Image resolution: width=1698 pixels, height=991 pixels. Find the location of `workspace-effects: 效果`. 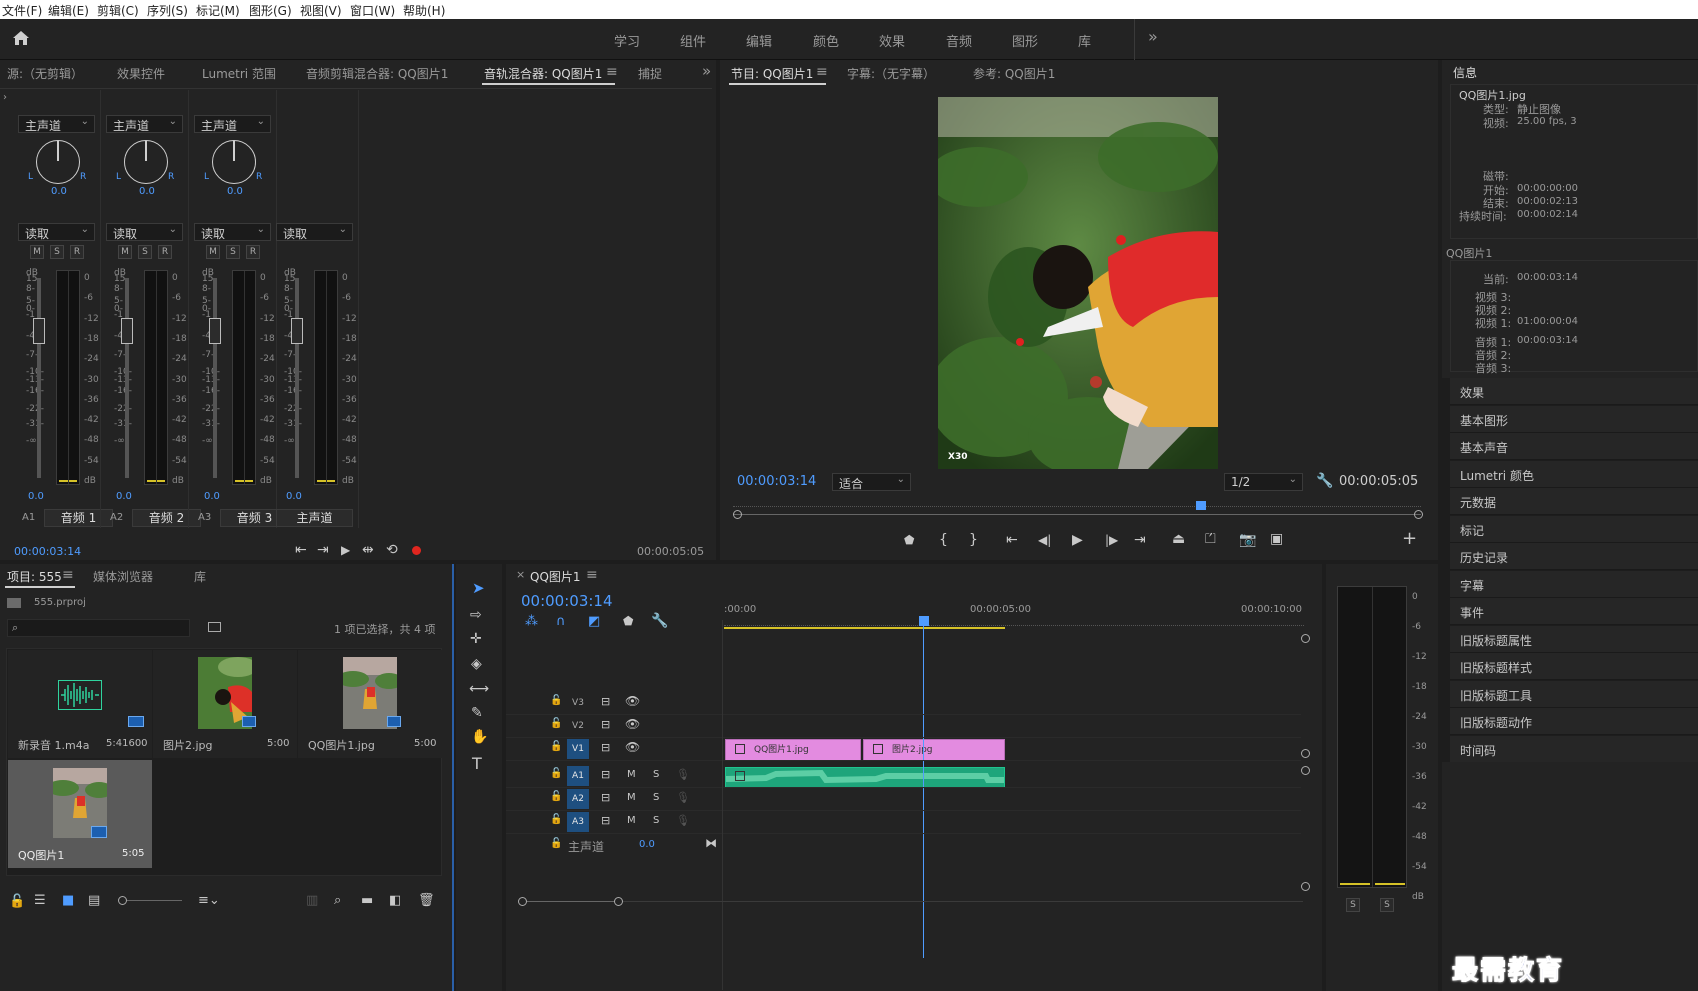

workspace-effects: 效果 is located at coordinates (892, 40).